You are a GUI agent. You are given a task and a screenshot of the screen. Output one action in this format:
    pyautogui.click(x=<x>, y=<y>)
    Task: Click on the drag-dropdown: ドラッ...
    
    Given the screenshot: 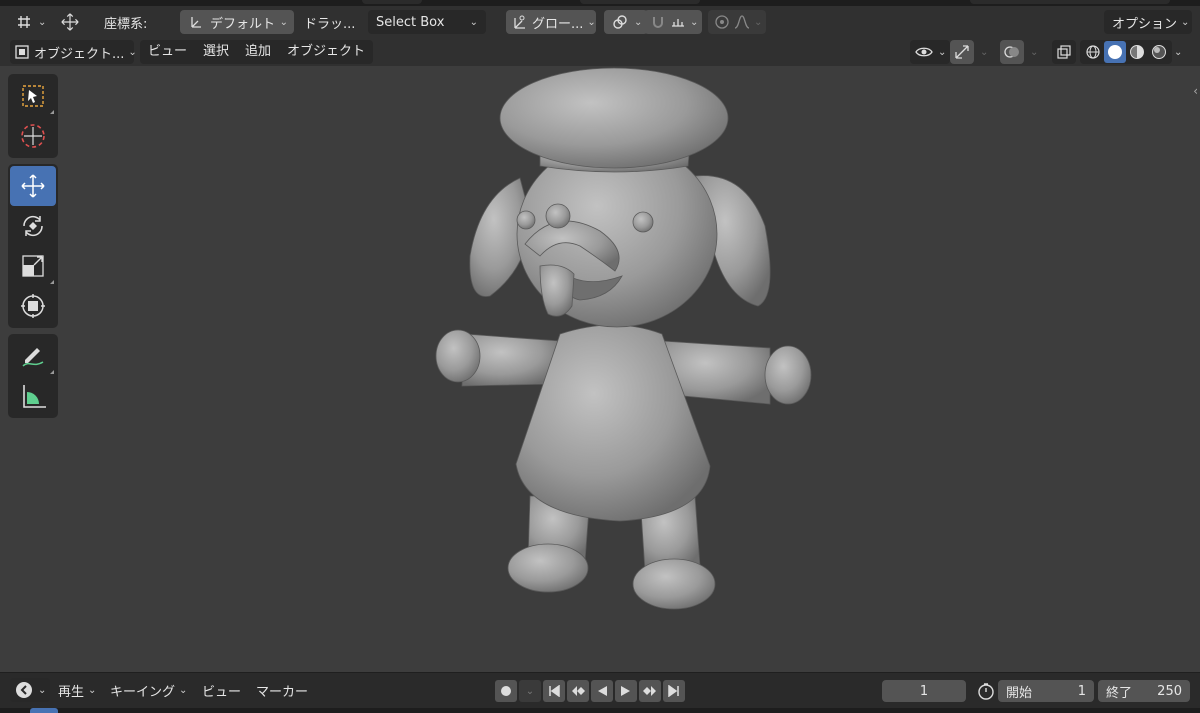 What is the action you would take?
    pyautogui.click(x=329, y=22)
    